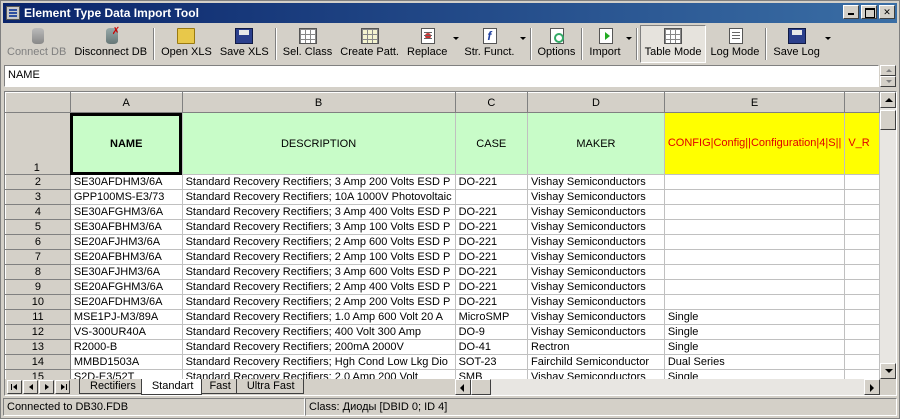  What do you see at coordinates (126, 227) in the screenshot?
I see `cell-name: SE30AFBHM3/6A` at bounding box center [126, 227].